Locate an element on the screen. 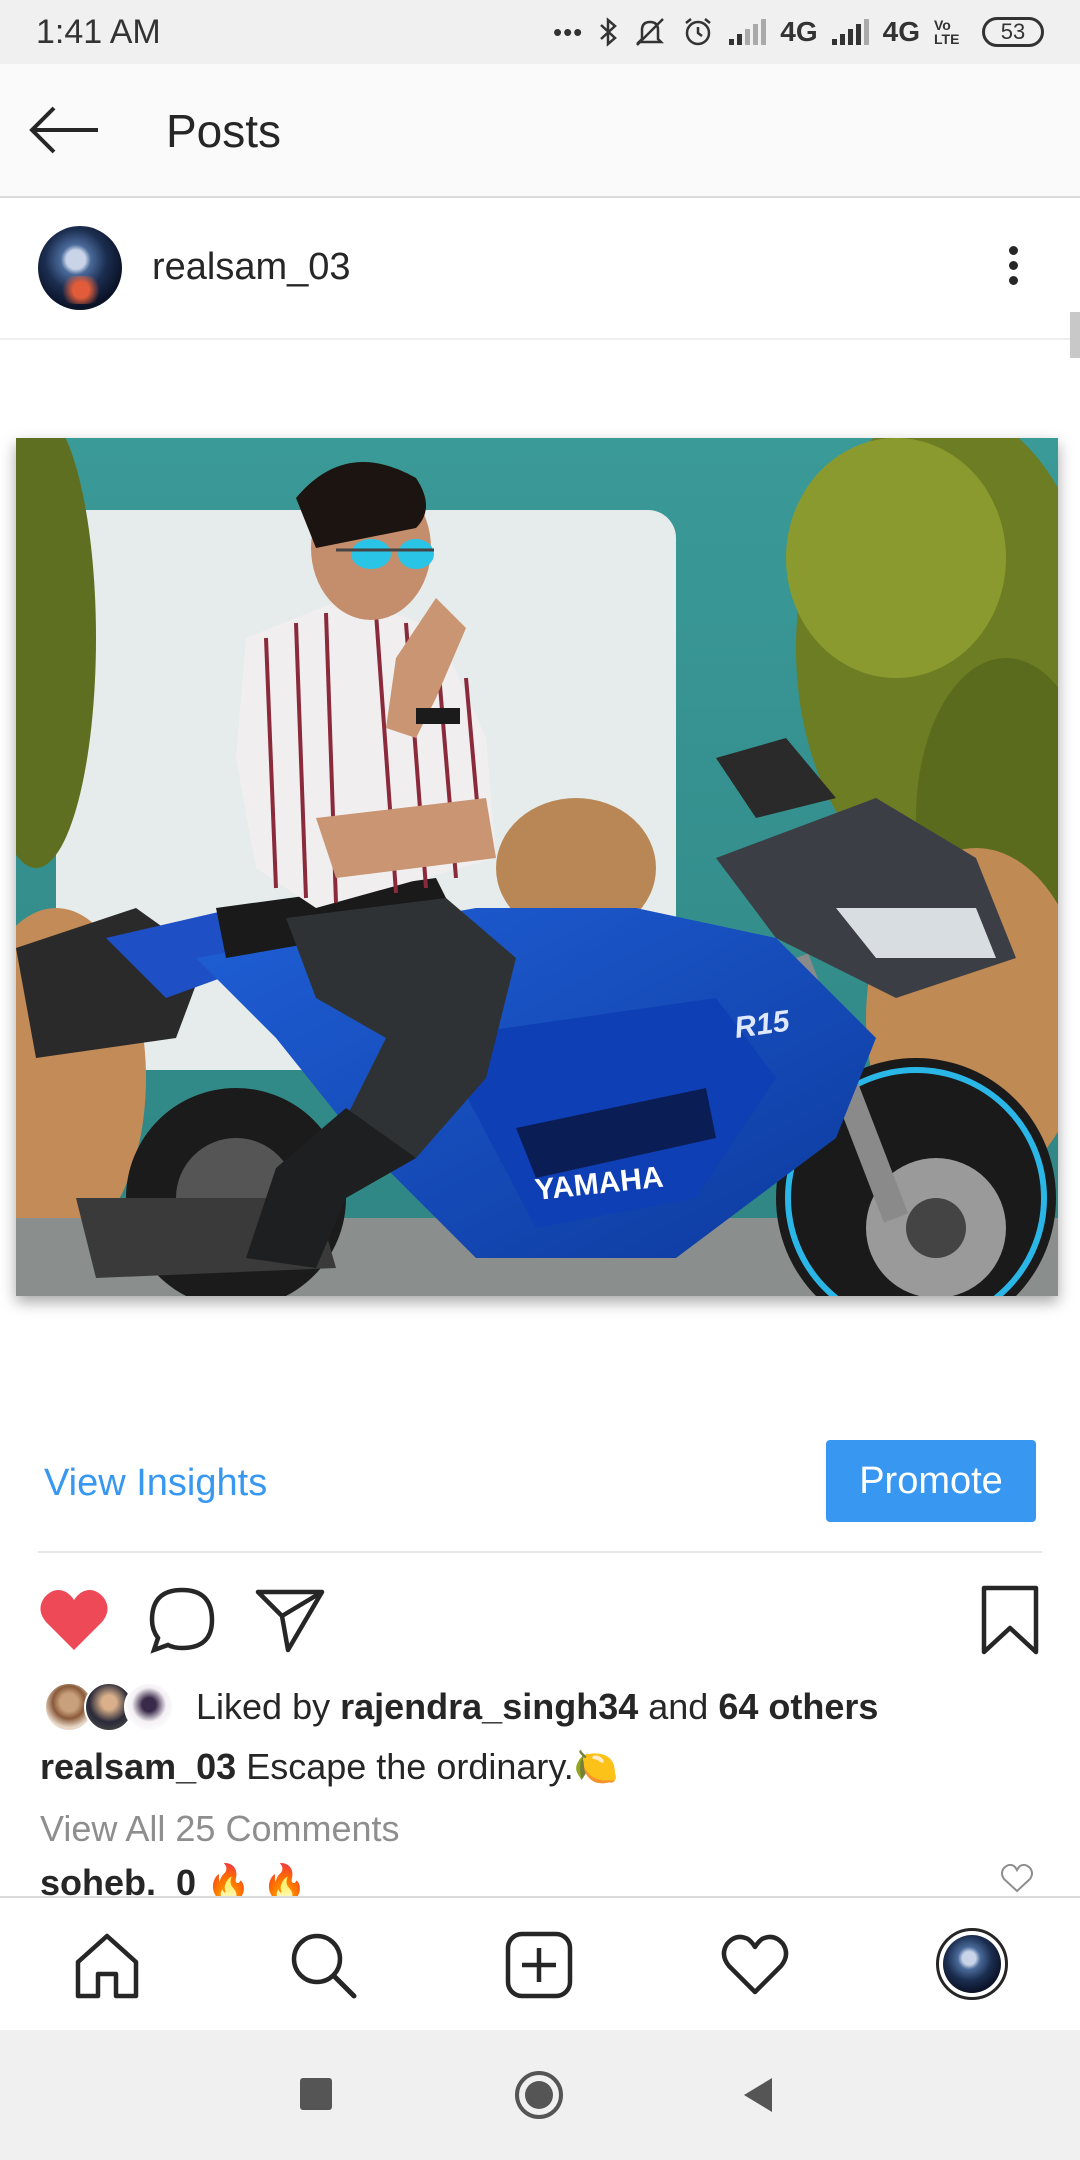 This screenshot has height=2160, width=1080. battery-icon: 53 is located at coordinates (1013, 32).